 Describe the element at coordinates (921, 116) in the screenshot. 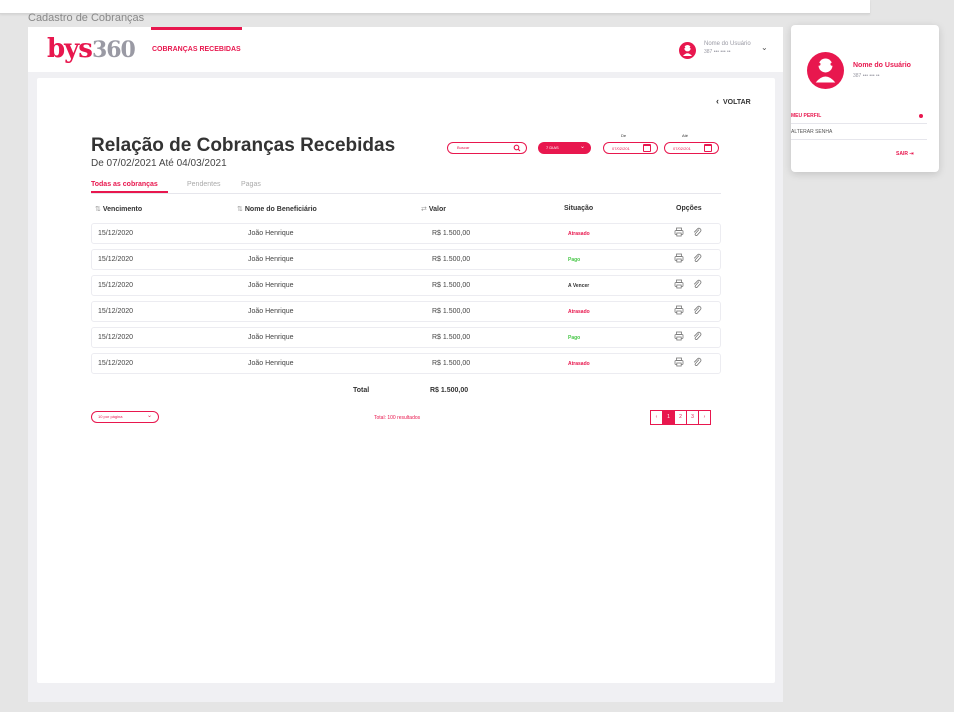

I see `active-dot` at that location.